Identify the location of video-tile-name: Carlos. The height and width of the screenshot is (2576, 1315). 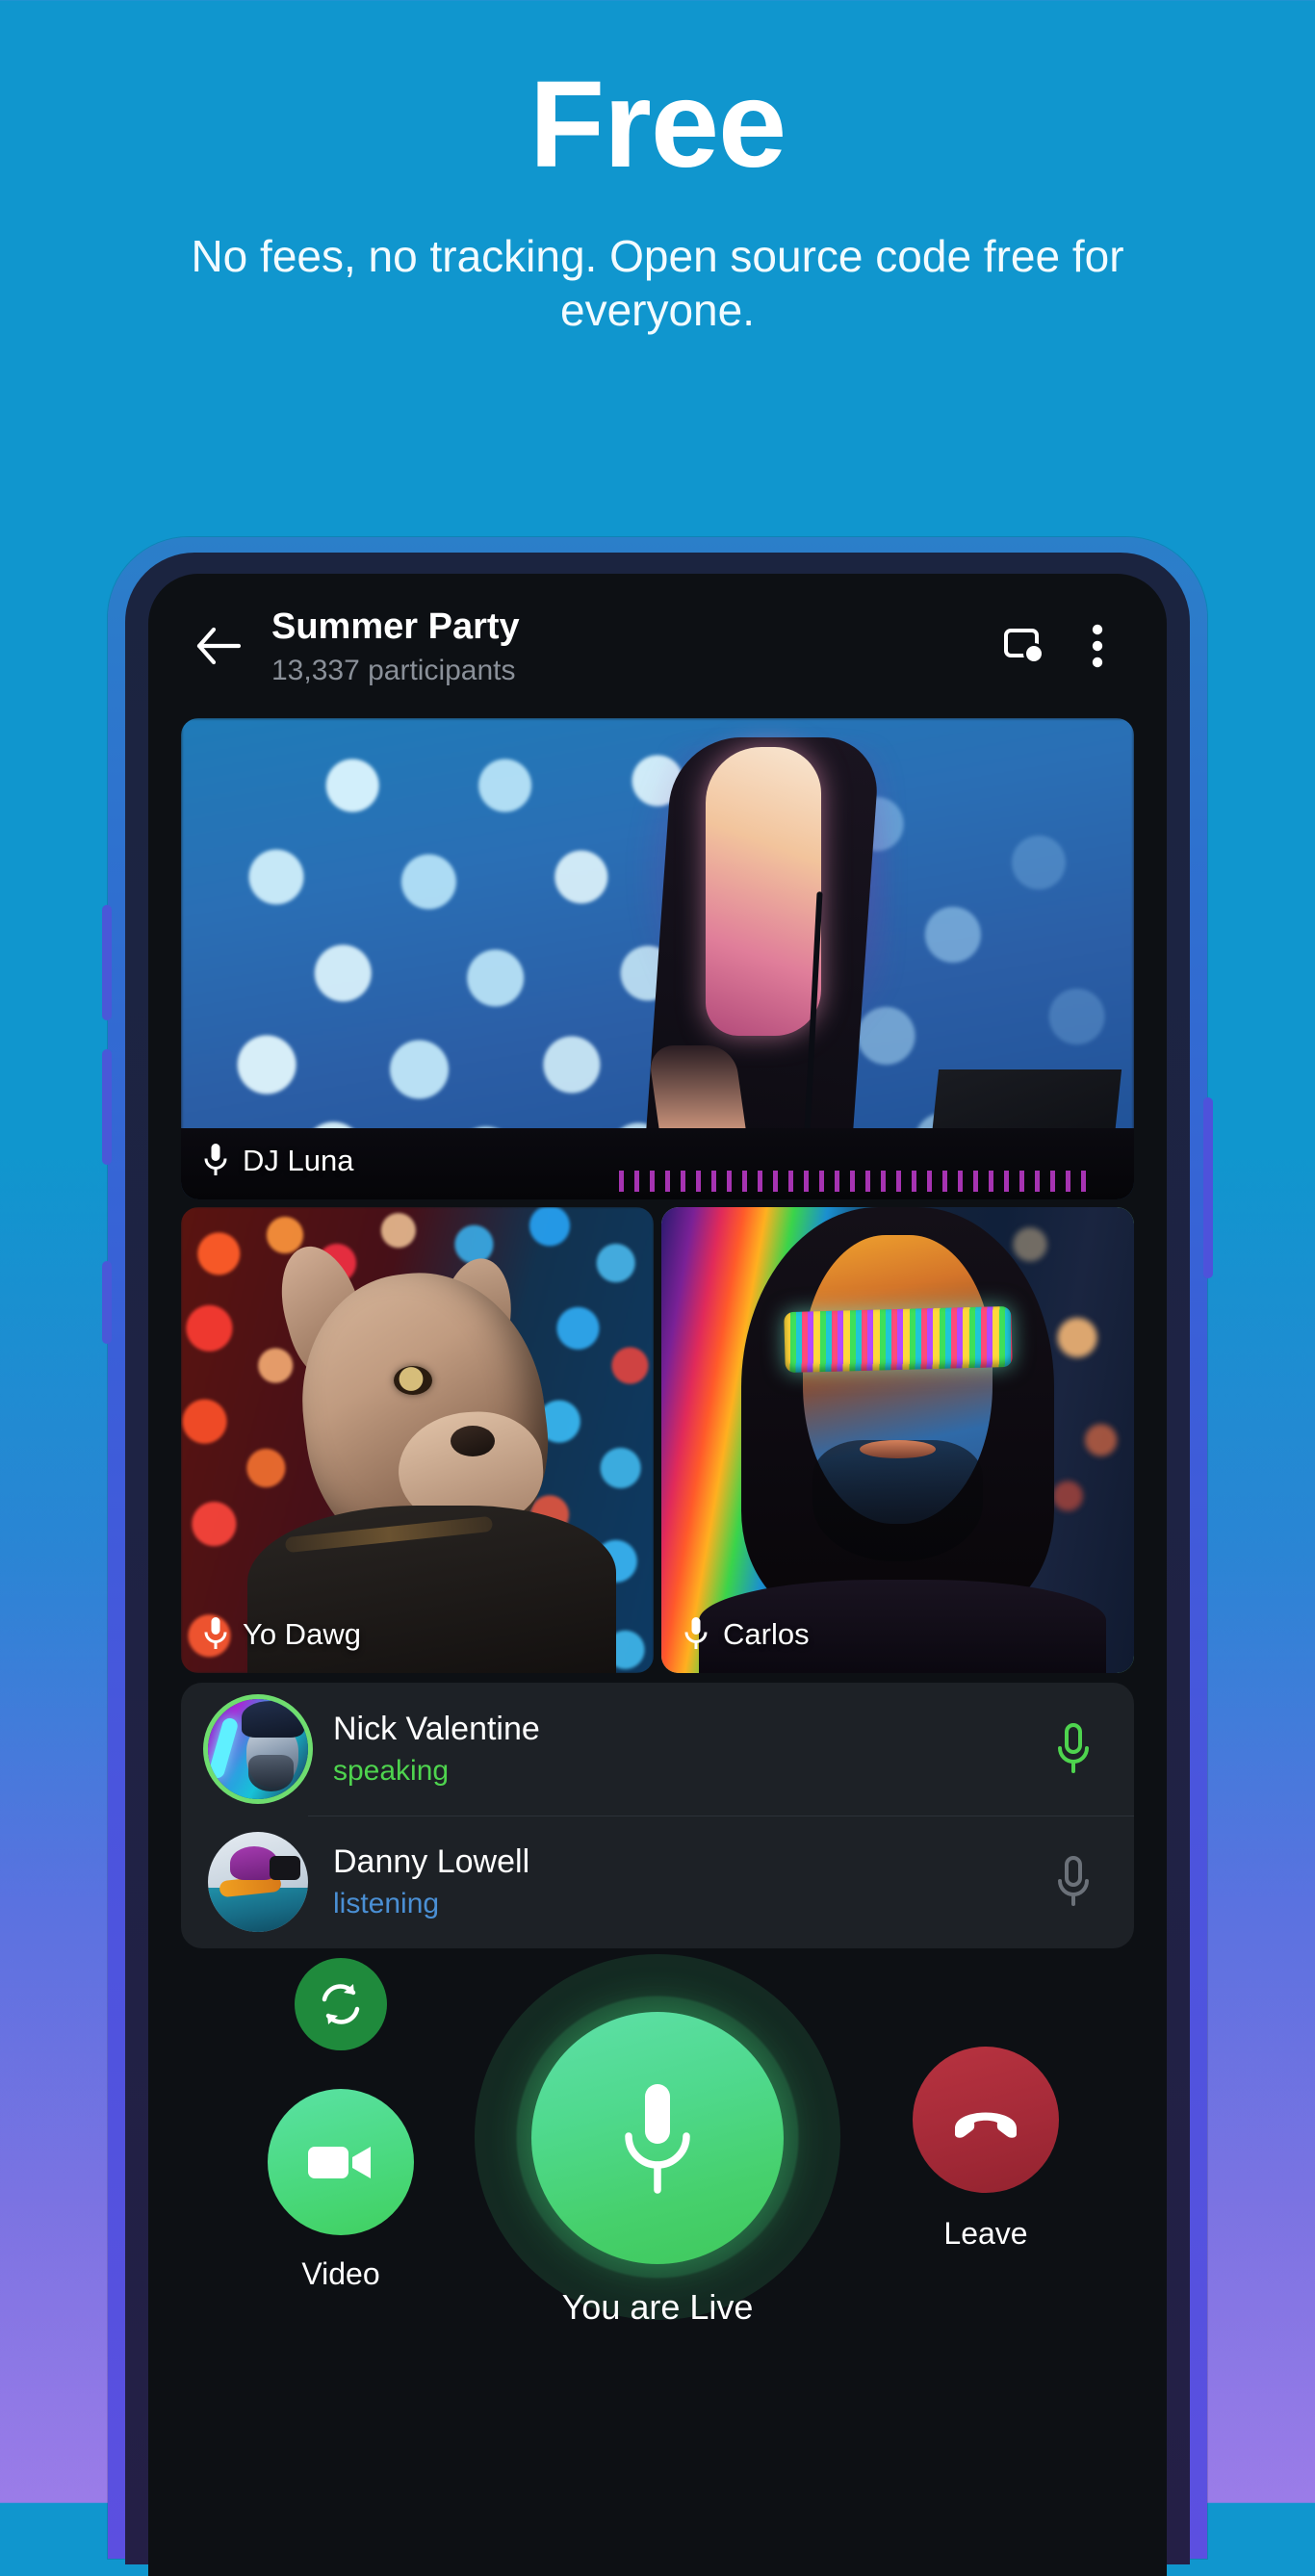
(767, 1634).